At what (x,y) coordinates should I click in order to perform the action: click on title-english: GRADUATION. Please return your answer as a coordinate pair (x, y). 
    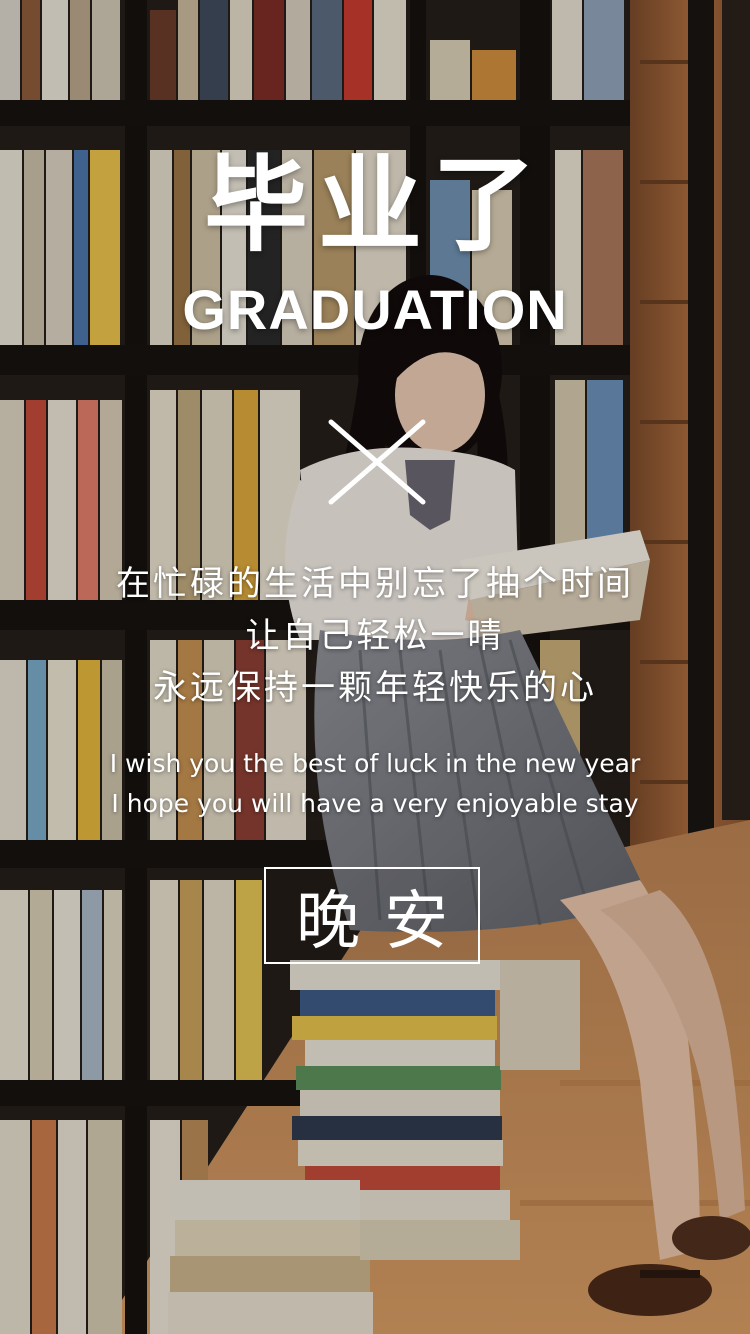
    Looking at the image, I should click on (375, 309).